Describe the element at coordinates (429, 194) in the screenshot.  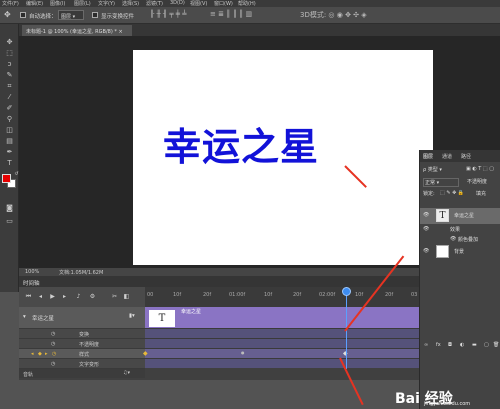
I see `lock-label: 锁定:` at that location.